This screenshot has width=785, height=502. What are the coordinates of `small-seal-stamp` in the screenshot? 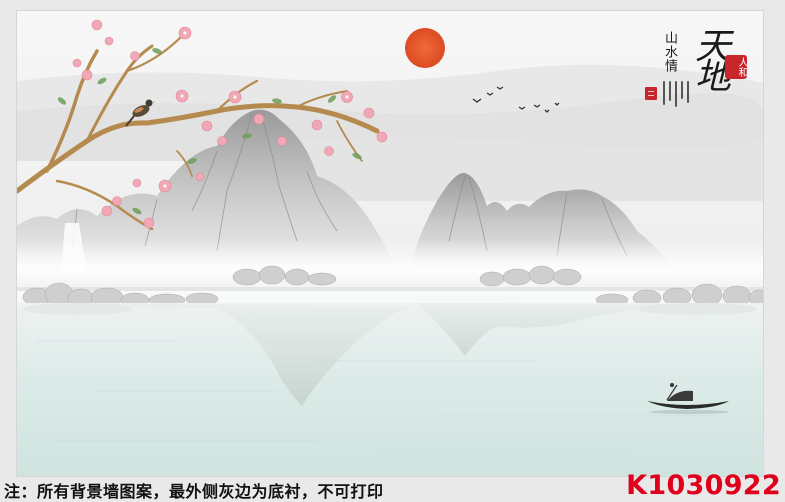 It's located at (651, 93).